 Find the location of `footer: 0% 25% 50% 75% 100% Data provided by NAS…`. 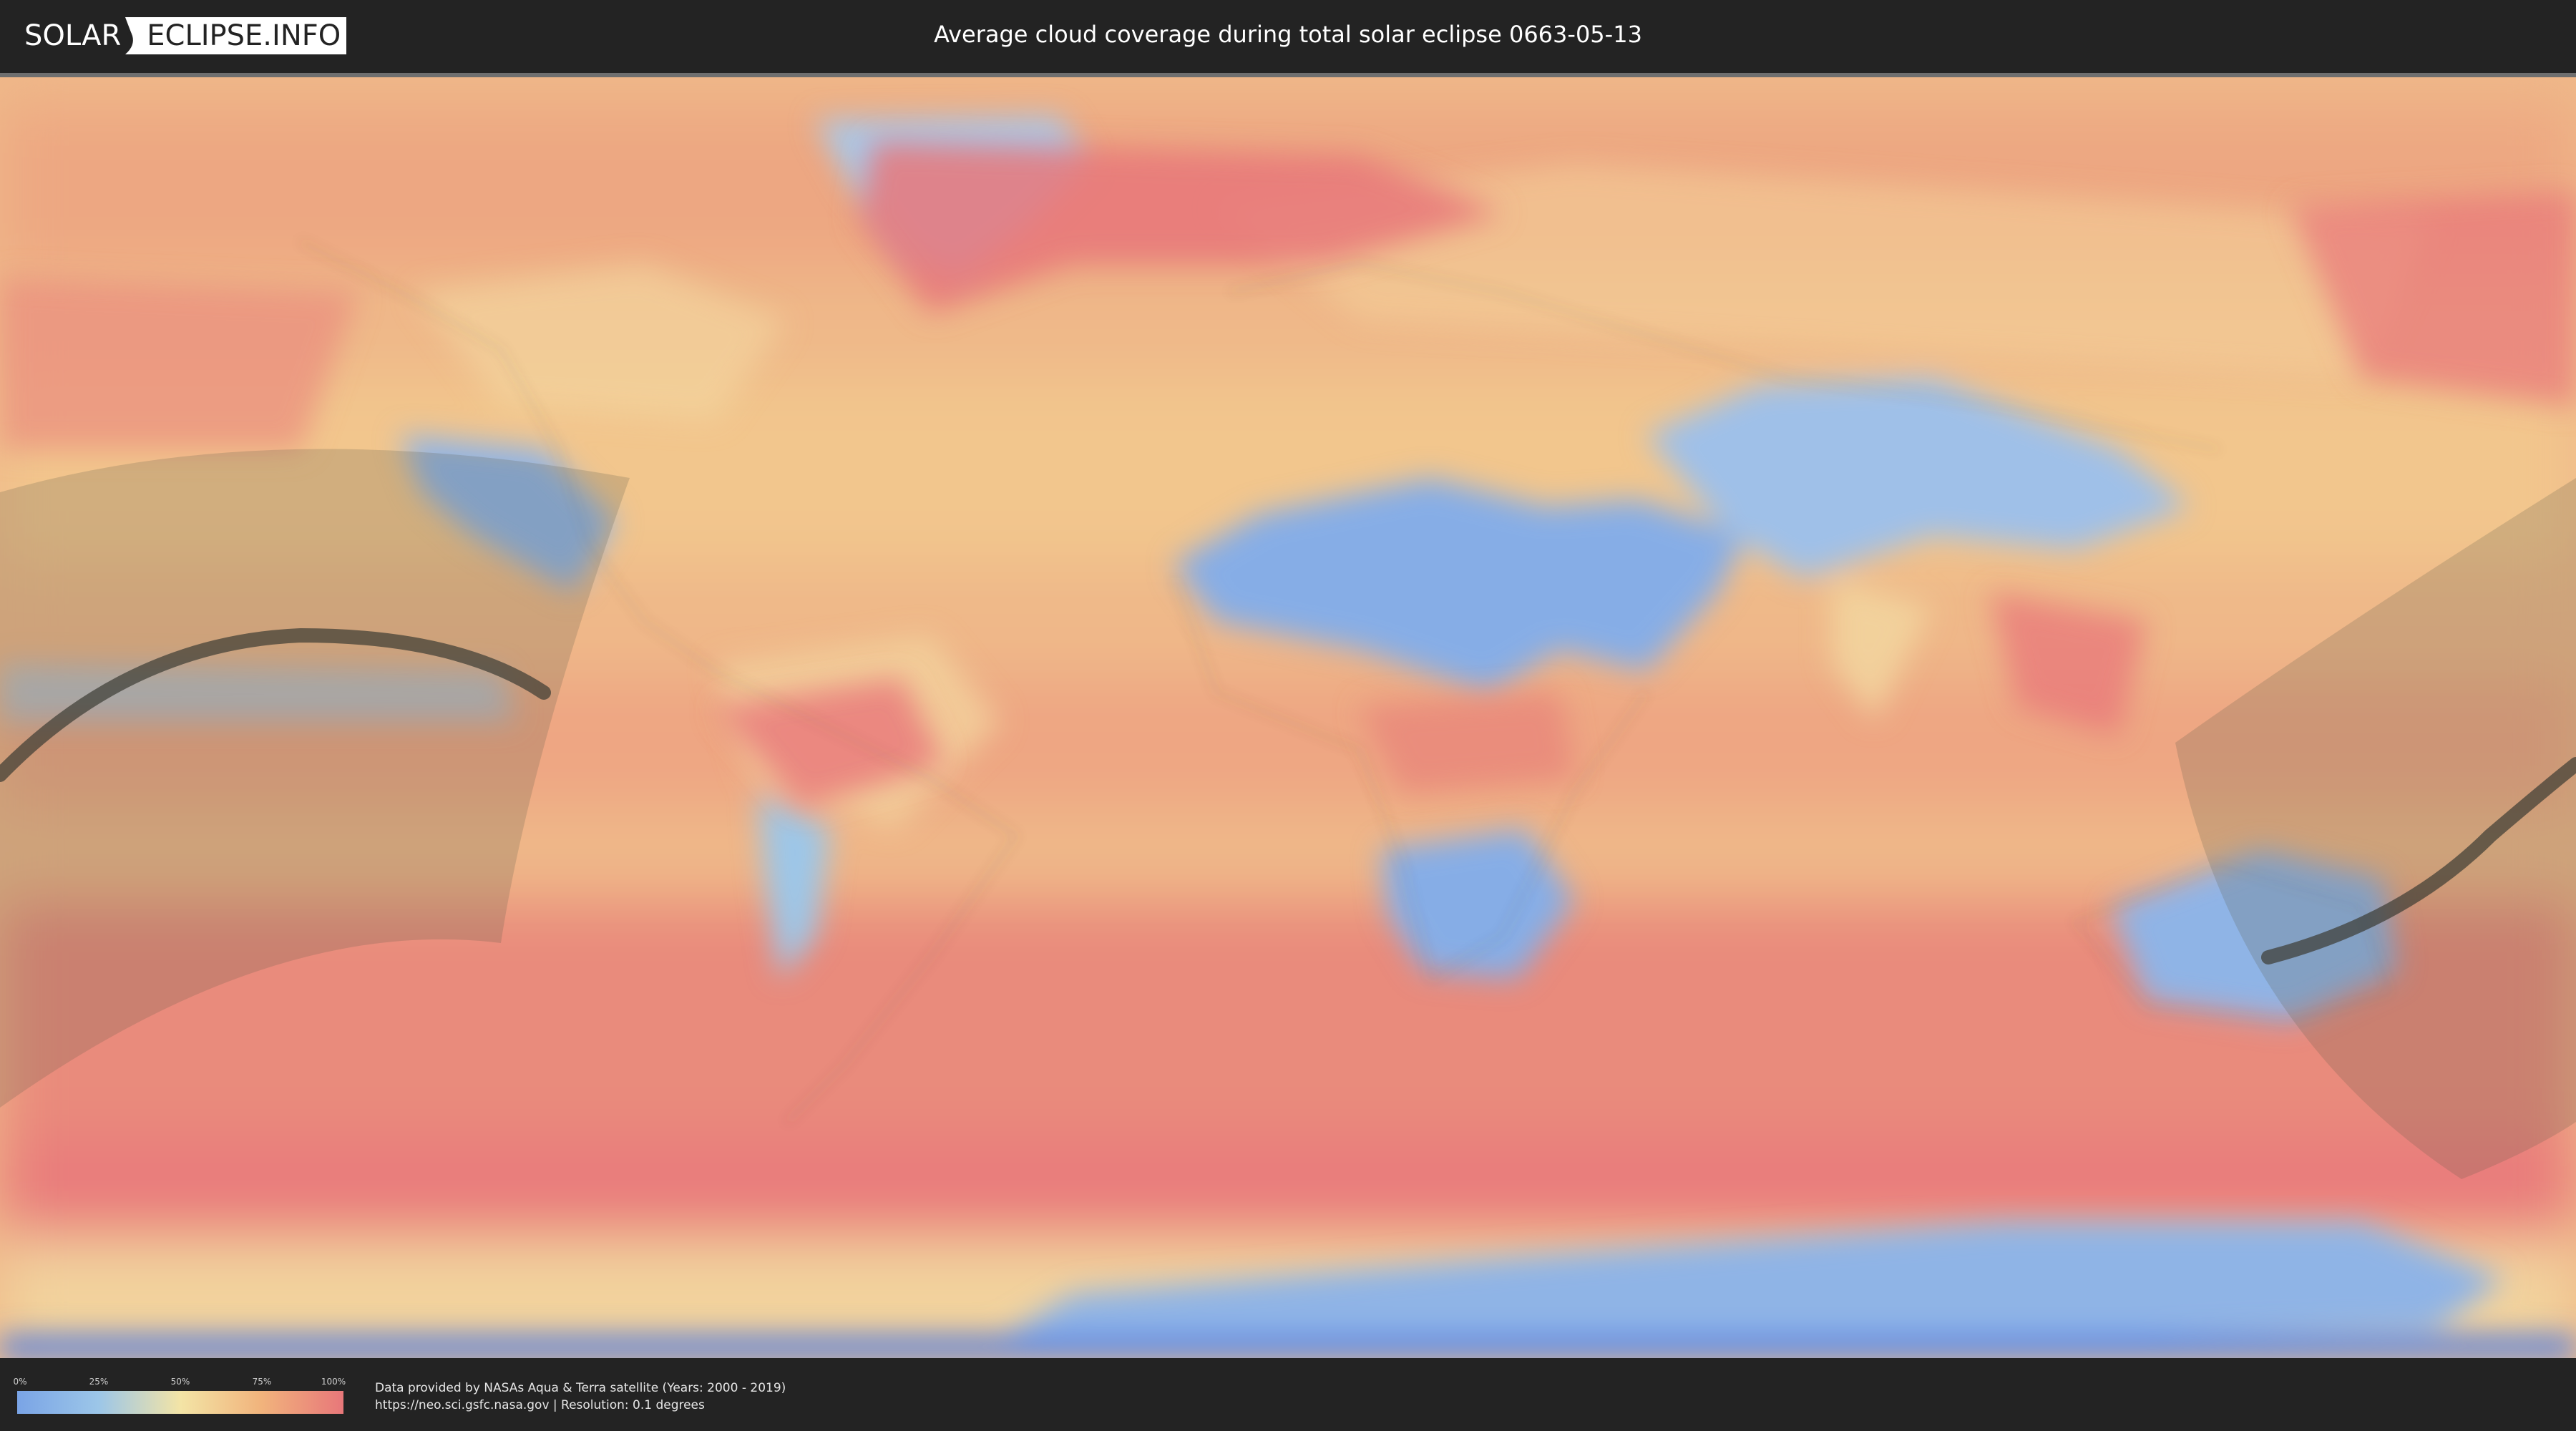

footer: 0% 25% 50% 75% 100% Data provided by NAS… is located at coordinates (1288, 1394).